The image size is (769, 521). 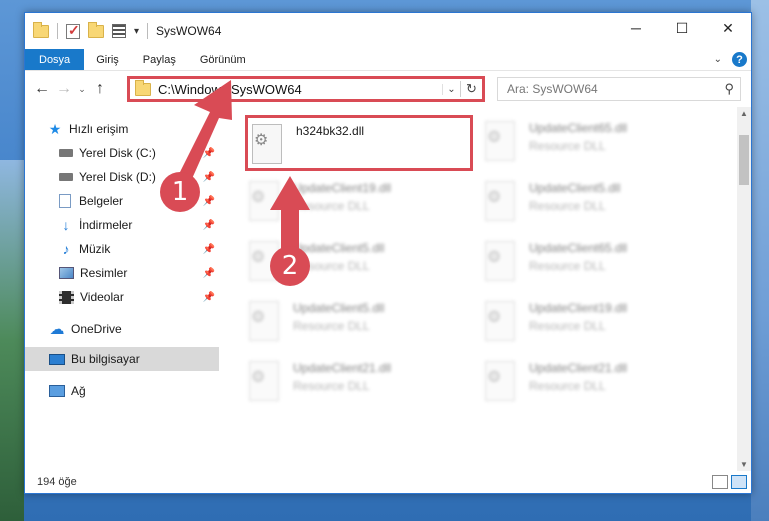 What do you see at coordinates (388, 31) in the screenshot?
I see `title-bar: ▾ SysWOW64 ─ ☐ ✕` at bounding box center [388, 31].